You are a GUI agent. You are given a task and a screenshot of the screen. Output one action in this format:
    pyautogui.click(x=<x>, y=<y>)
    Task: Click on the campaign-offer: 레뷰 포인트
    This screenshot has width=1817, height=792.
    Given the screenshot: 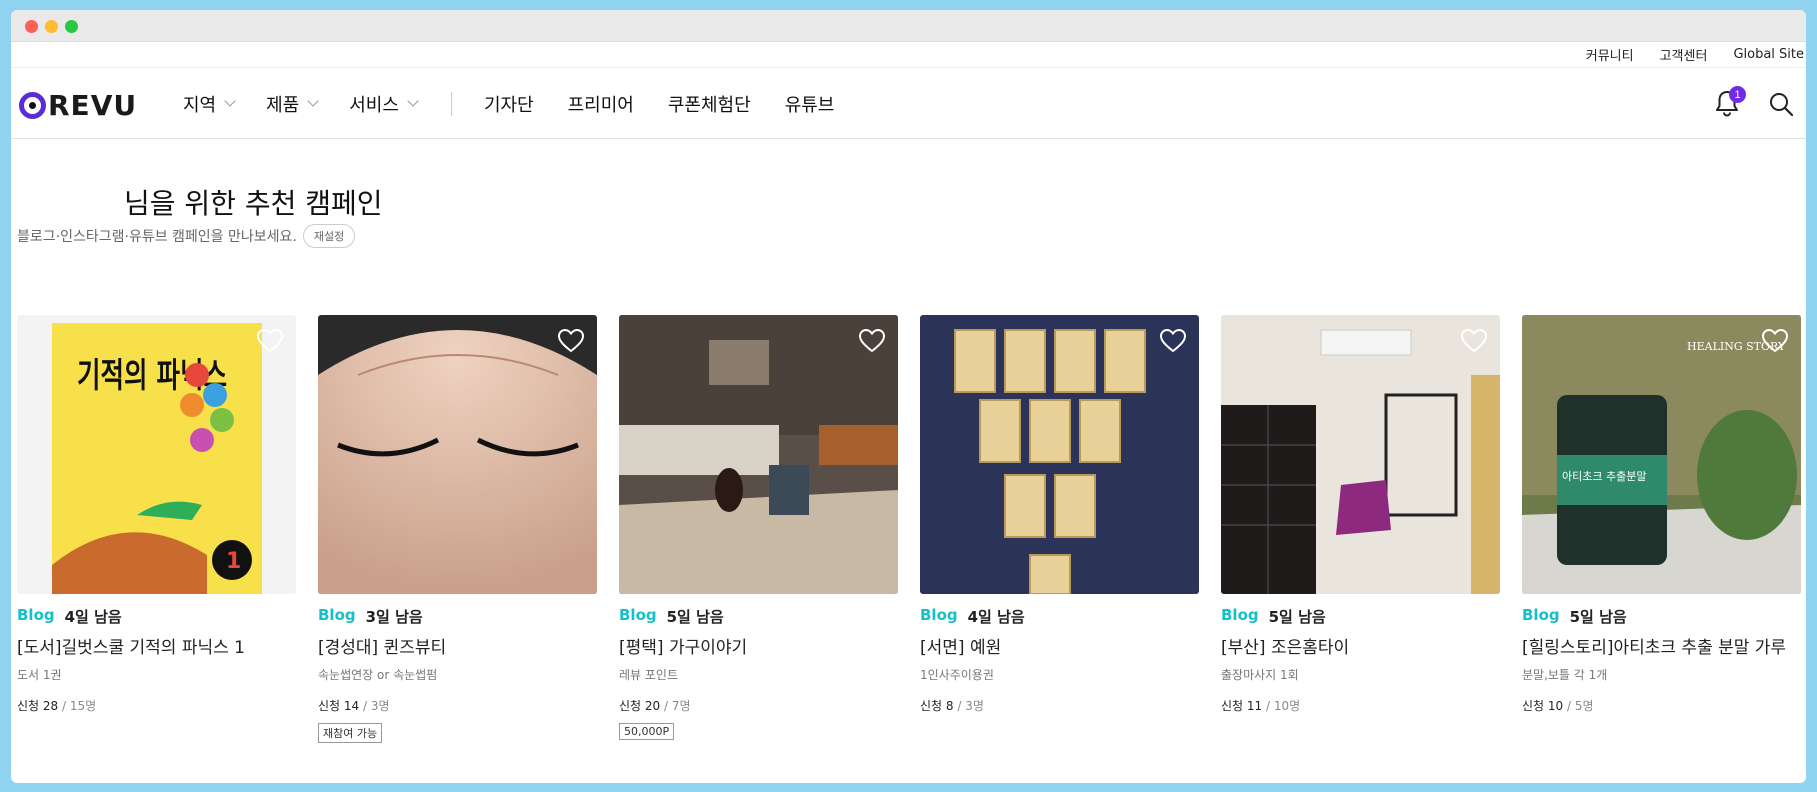 What is the action you would take?
    pyautogui.click(x=649, y=675)
    